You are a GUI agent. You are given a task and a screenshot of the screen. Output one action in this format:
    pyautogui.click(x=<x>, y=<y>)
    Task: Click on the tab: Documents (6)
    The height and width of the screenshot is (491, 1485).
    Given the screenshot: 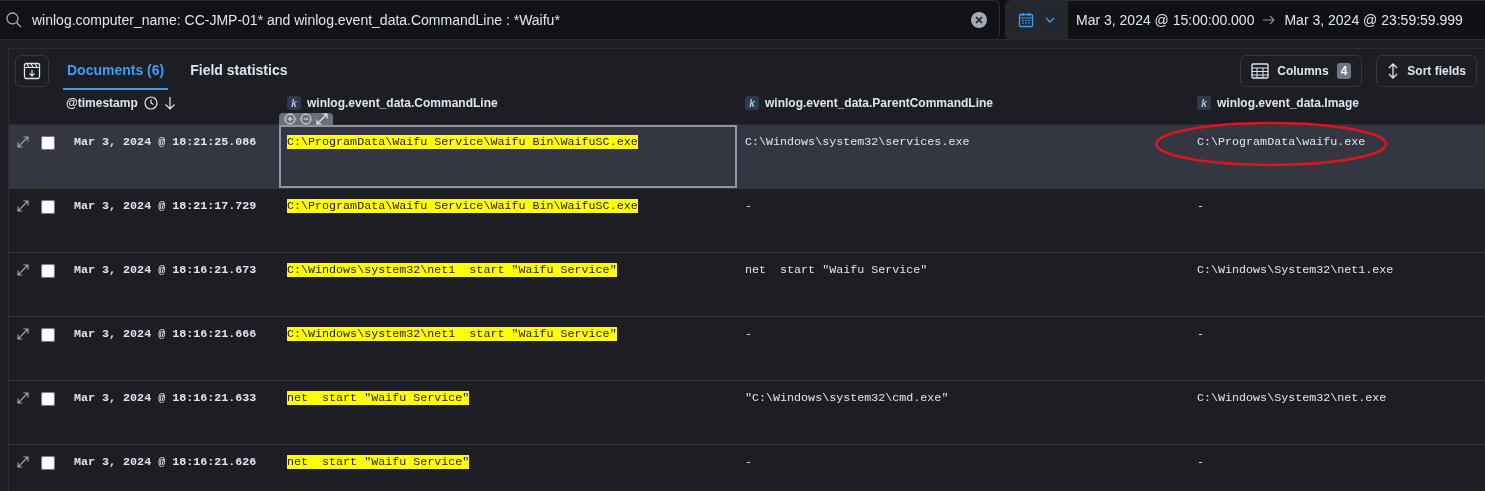 What is the action you would take?
    pyautogui.click(x=116, y=71)
    